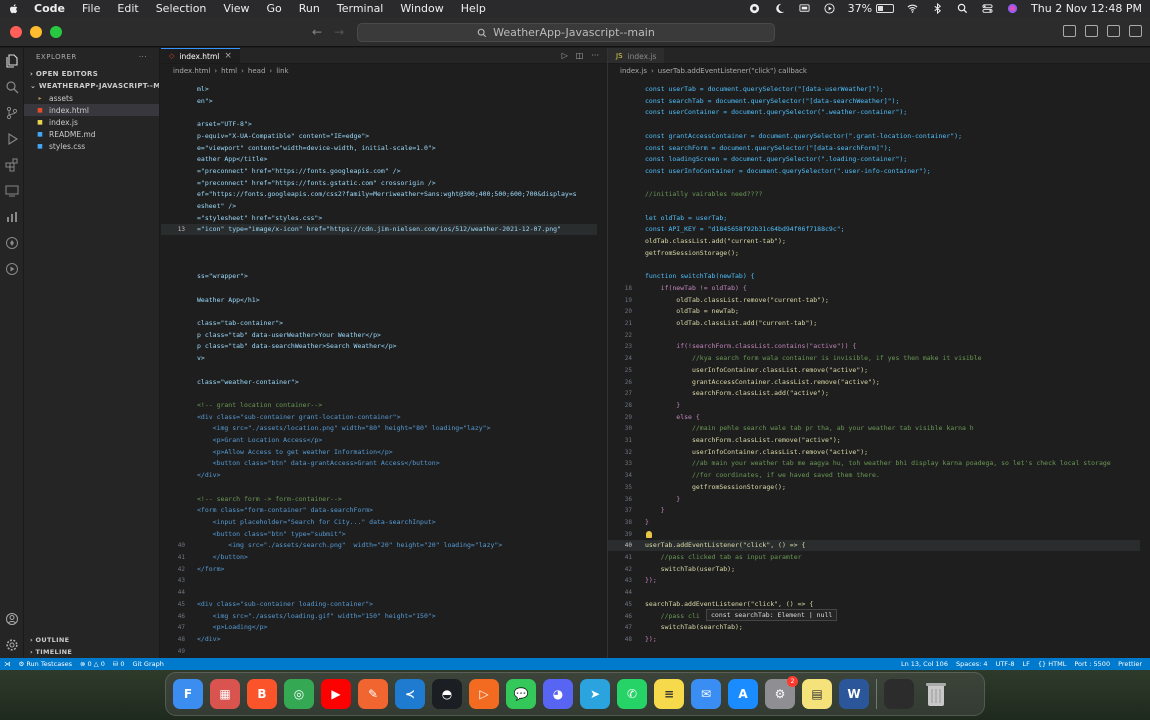  Describe the element at coordinates (854, 694) in the screenshot. I see `word-icon: W` at that location.